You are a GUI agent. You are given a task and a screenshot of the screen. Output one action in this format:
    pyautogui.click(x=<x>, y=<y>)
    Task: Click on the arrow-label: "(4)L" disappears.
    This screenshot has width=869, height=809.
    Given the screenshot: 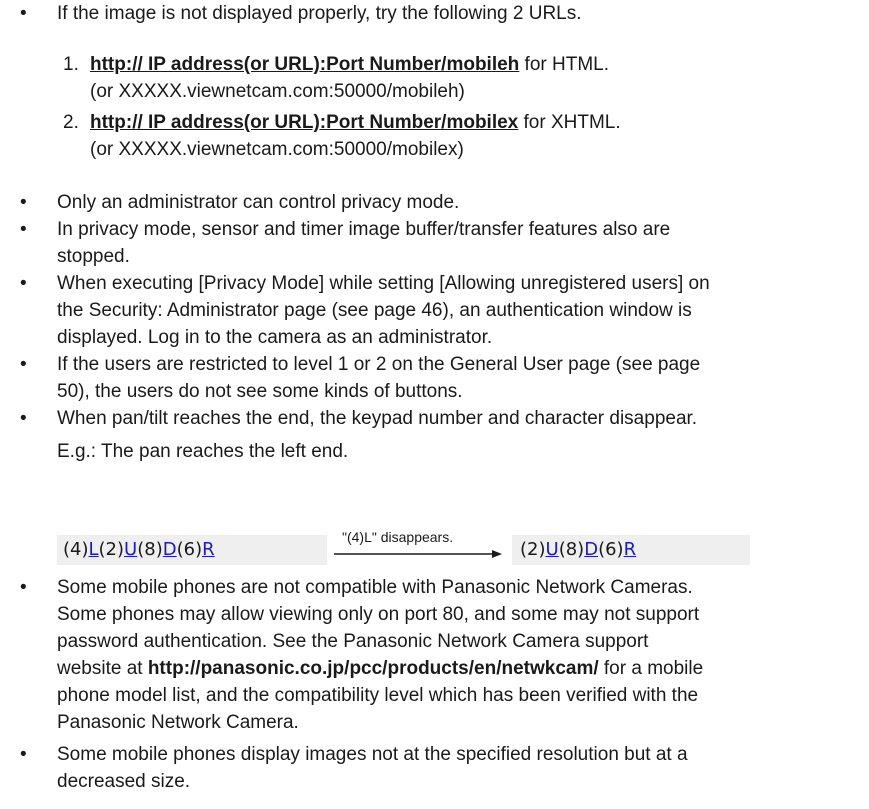 What is the action you would take?
    pyautogui.click(x=398, y=537)
    